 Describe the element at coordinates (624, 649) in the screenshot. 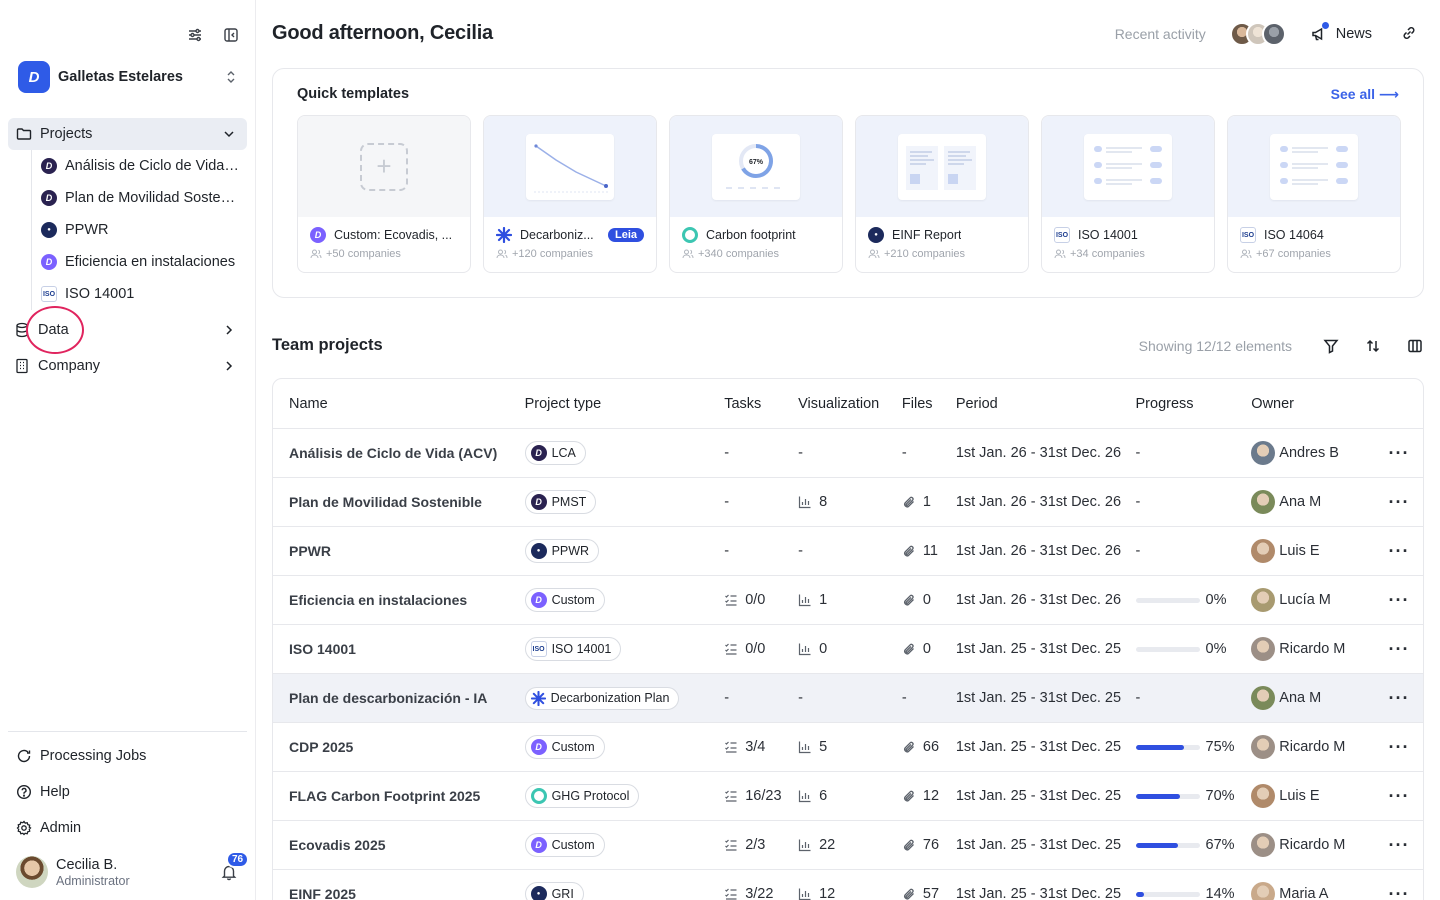

I see `project-type-cell: ISO ISO 14001` at that location.